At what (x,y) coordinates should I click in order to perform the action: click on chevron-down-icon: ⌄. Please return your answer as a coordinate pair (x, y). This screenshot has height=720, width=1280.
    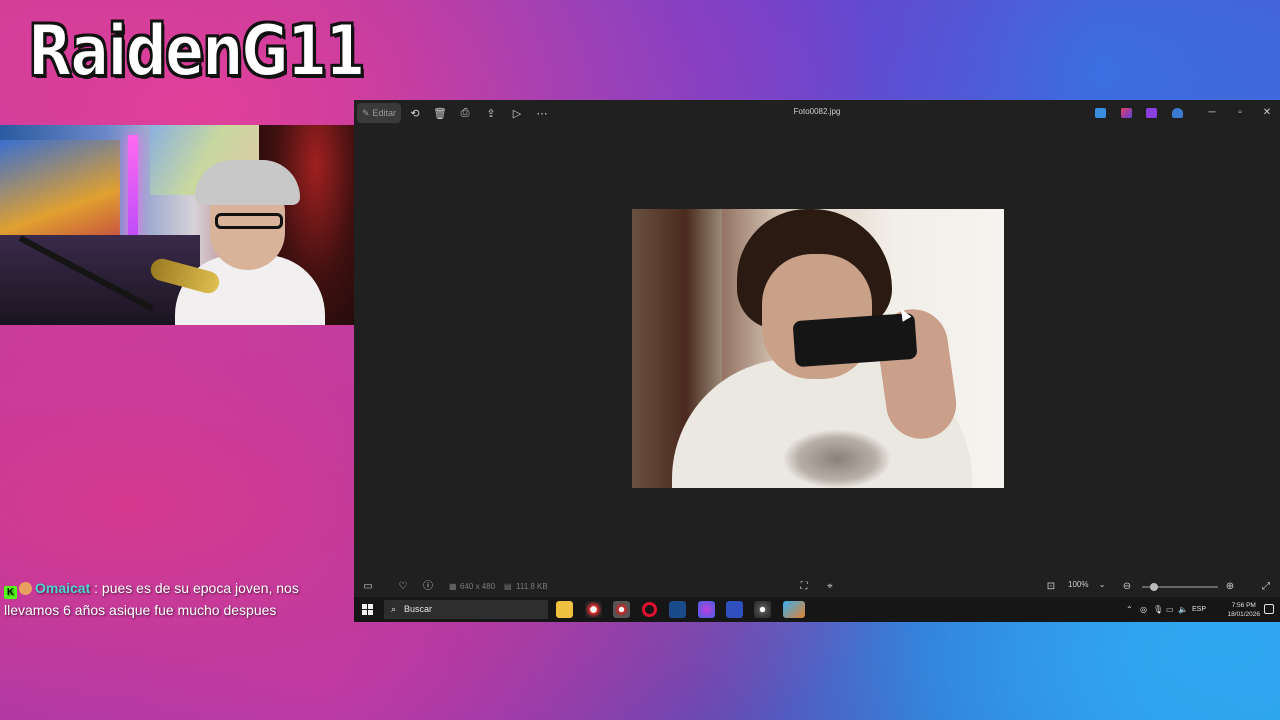
    Looking at the image, I should click on (1102, 584).